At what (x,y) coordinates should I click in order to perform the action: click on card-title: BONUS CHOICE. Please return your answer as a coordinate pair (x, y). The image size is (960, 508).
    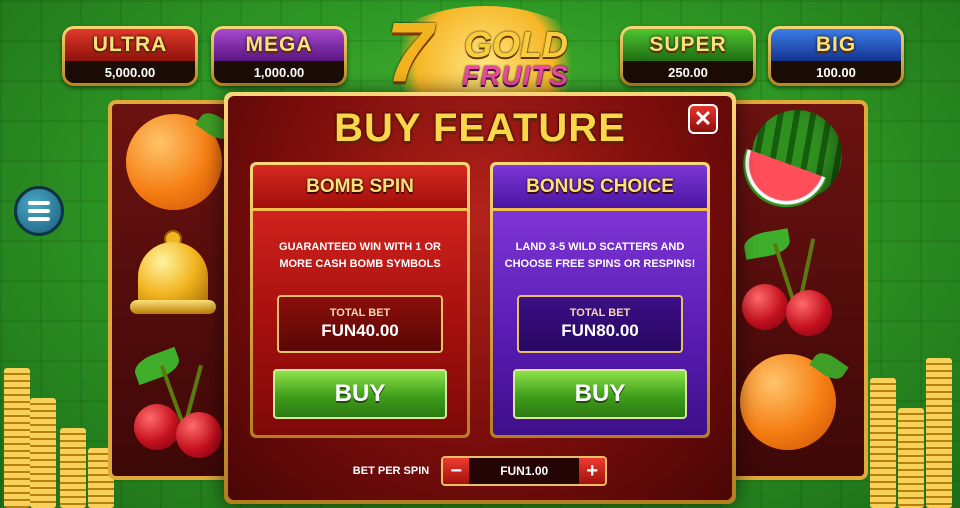
    Looking at the image, I should click on (600, 188).